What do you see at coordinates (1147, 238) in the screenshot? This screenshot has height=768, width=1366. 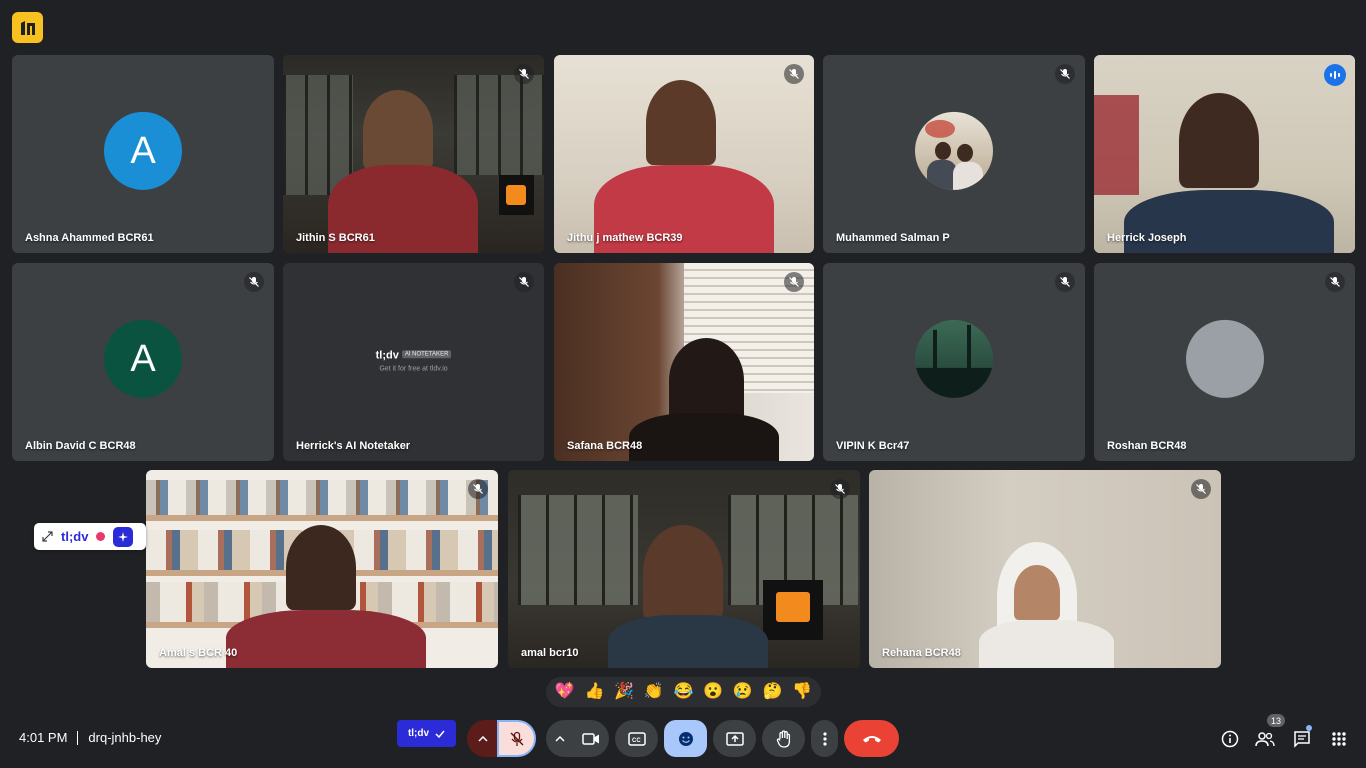 I see `participant-name: Herrick Joseph` at bounding box center [1147, 238].